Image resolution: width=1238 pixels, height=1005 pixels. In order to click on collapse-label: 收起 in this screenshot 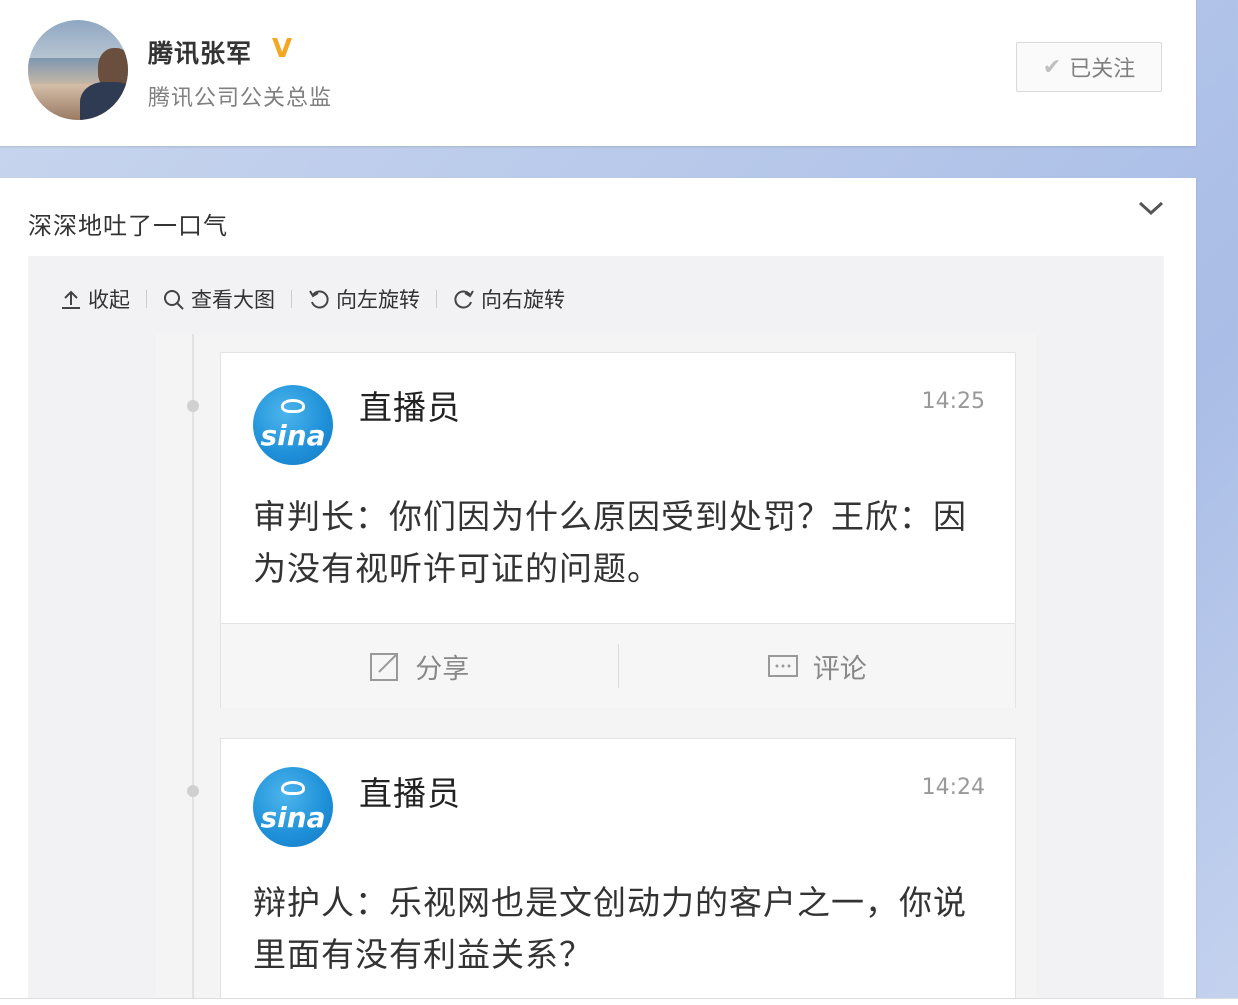, I will do `click(109, 300)`.